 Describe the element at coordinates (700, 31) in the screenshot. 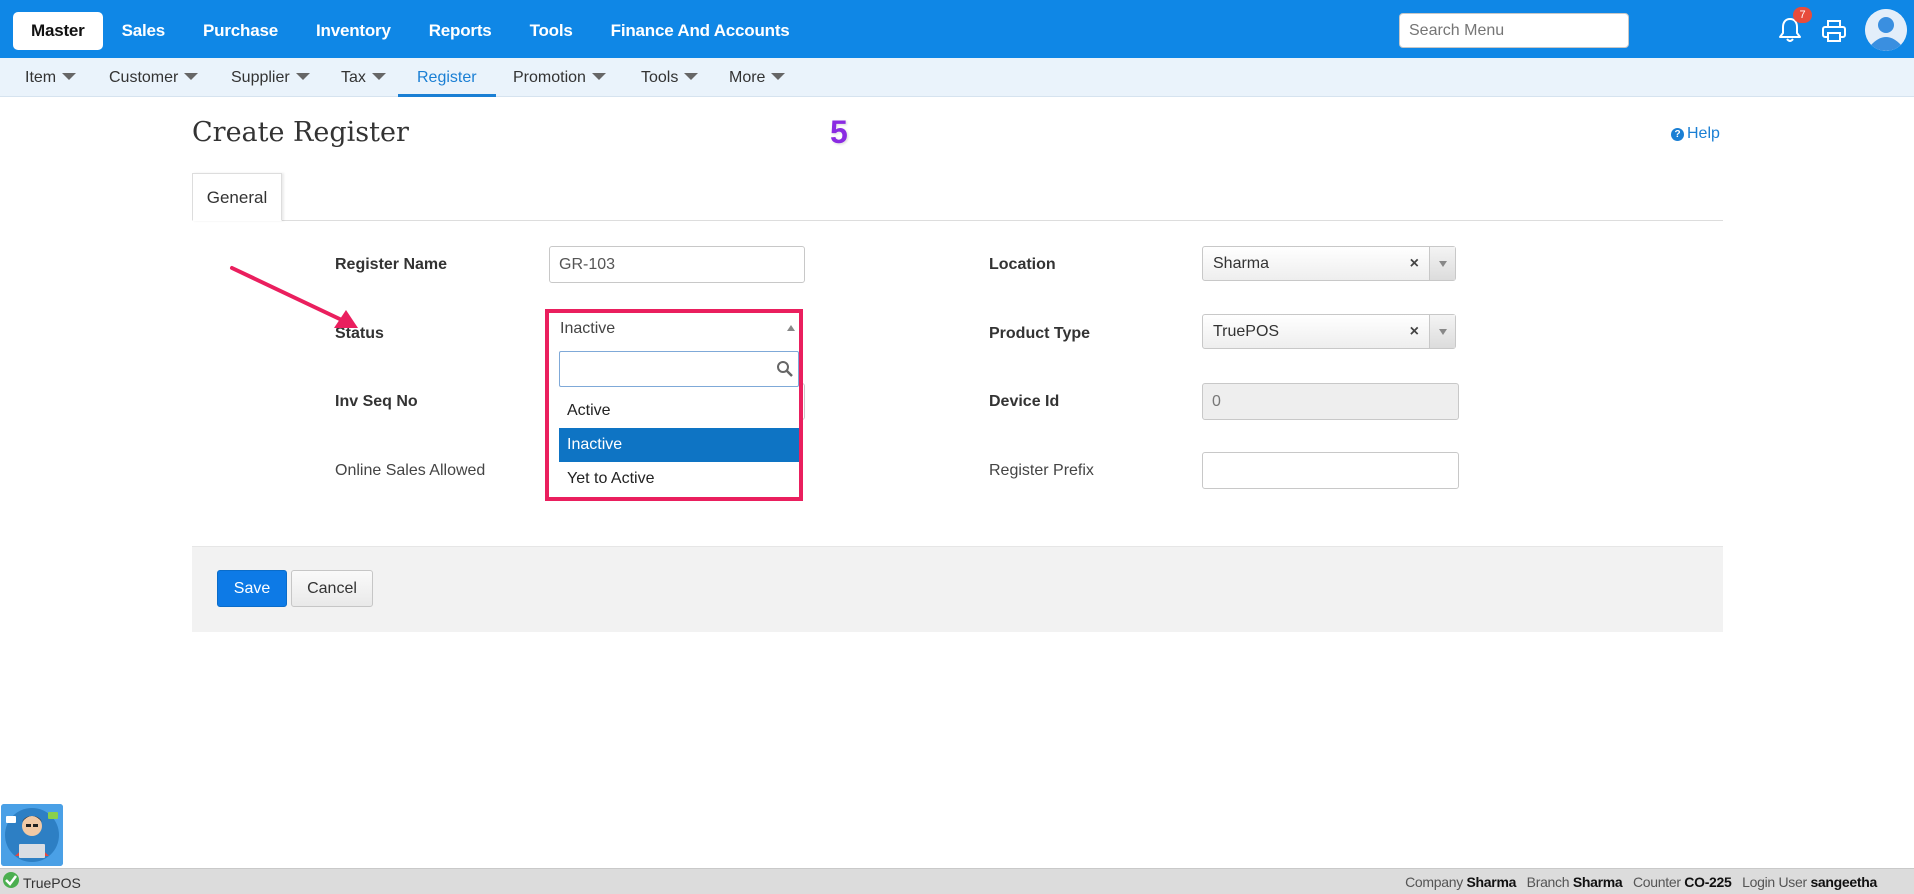

I see `nav-finance-and-accounts: Finance And Accounts` at that location.